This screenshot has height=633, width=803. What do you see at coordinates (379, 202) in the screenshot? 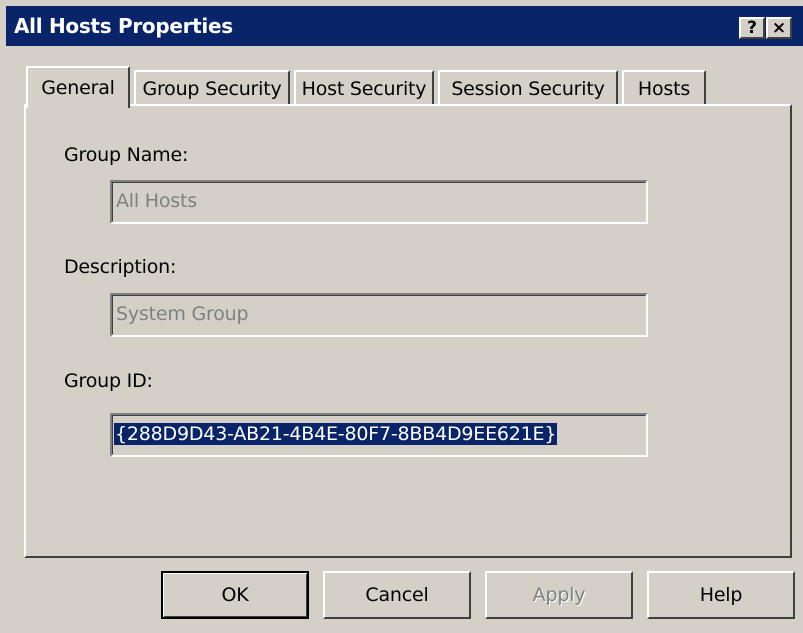
I see `group-name-field: All Hosts` at bounding box center [379, 202].